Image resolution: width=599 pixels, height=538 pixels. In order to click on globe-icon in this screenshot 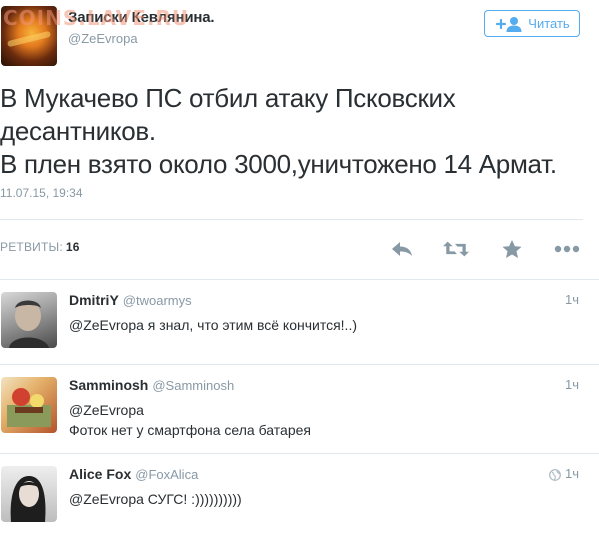, I will do `click(555, 475)`.